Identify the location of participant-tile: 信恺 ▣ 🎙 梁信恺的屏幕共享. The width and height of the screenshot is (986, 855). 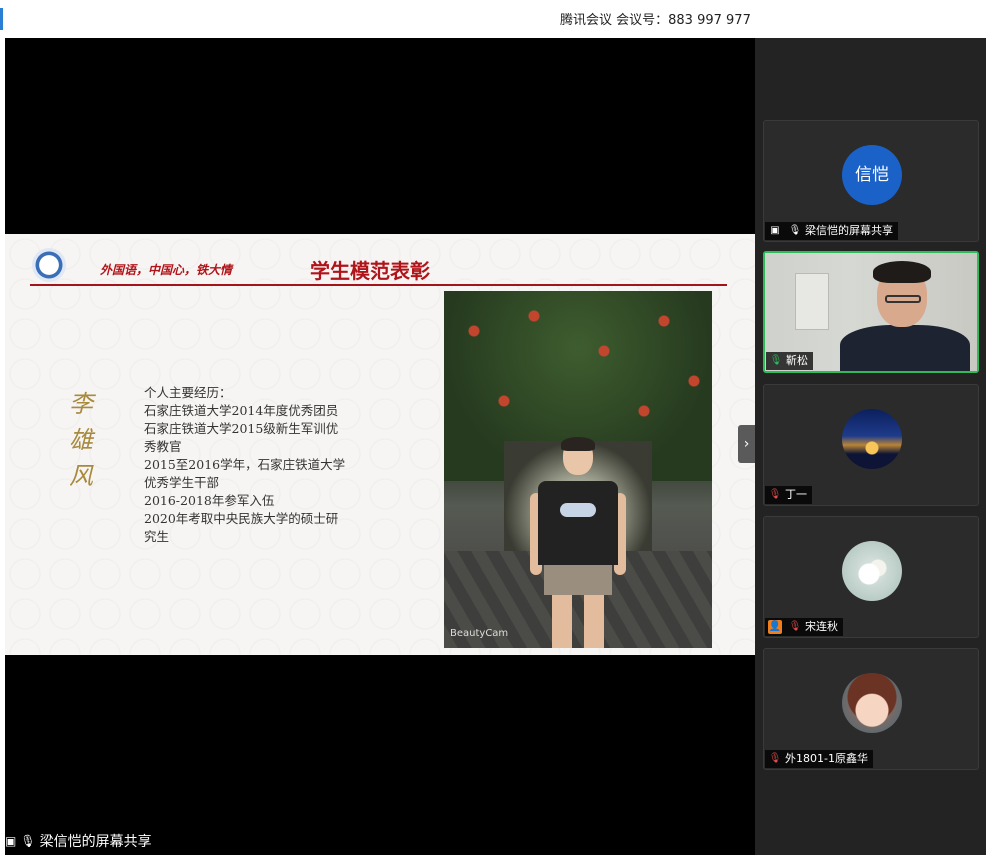
(871, 181).